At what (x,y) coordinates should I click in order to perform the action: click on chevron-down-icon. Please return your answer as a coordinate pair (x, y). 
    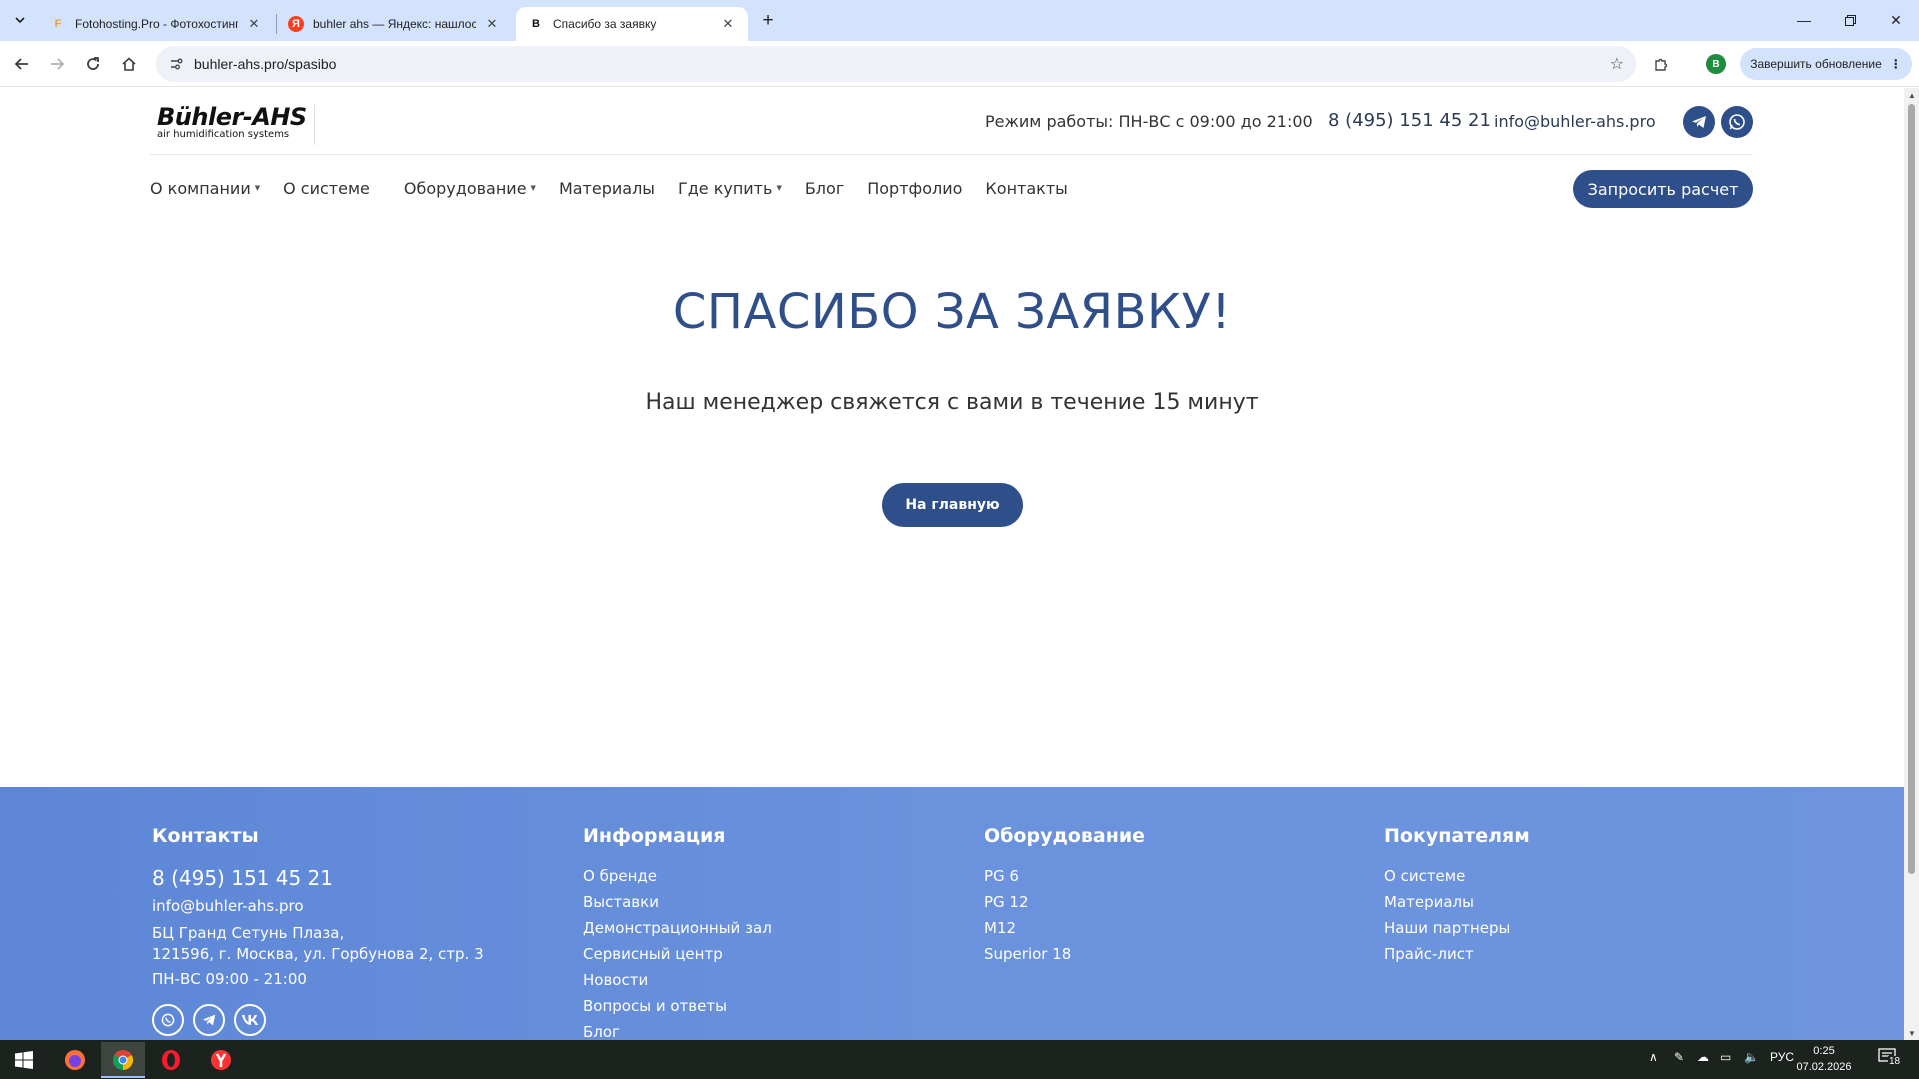
    Looking at the image, I should click on (20, 20).